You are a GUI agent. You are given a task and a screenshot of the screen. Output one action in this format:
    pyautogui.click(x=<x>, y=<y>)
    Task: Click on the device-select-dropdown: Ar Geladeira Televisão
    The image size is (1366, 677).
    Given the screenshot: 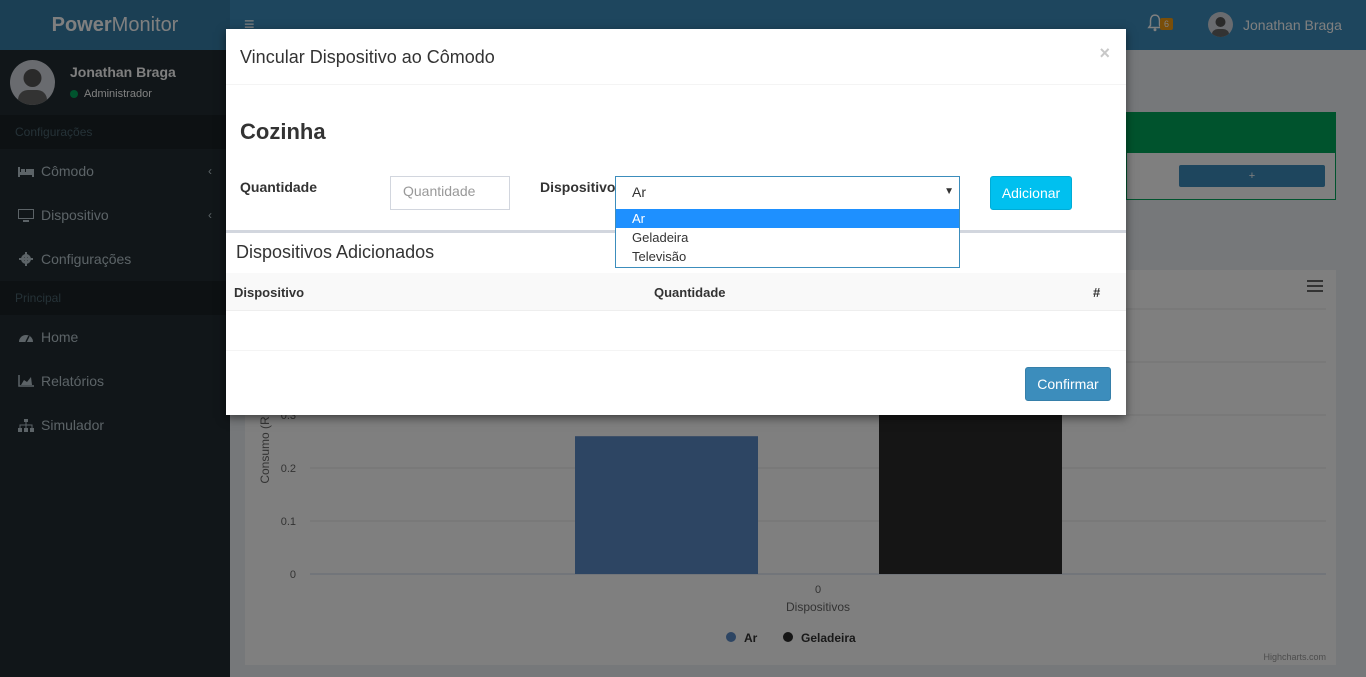 What is the action you would take?
    pyautogui.click(x=787, y=238)
    